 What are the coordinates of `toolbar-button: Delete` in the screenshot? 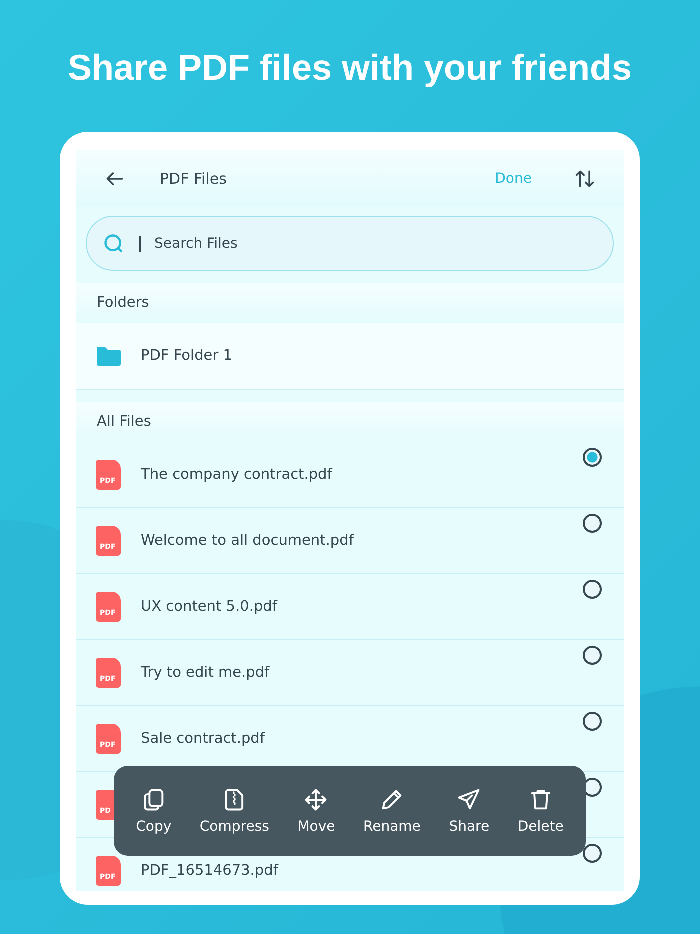 It's located at (541, 811).